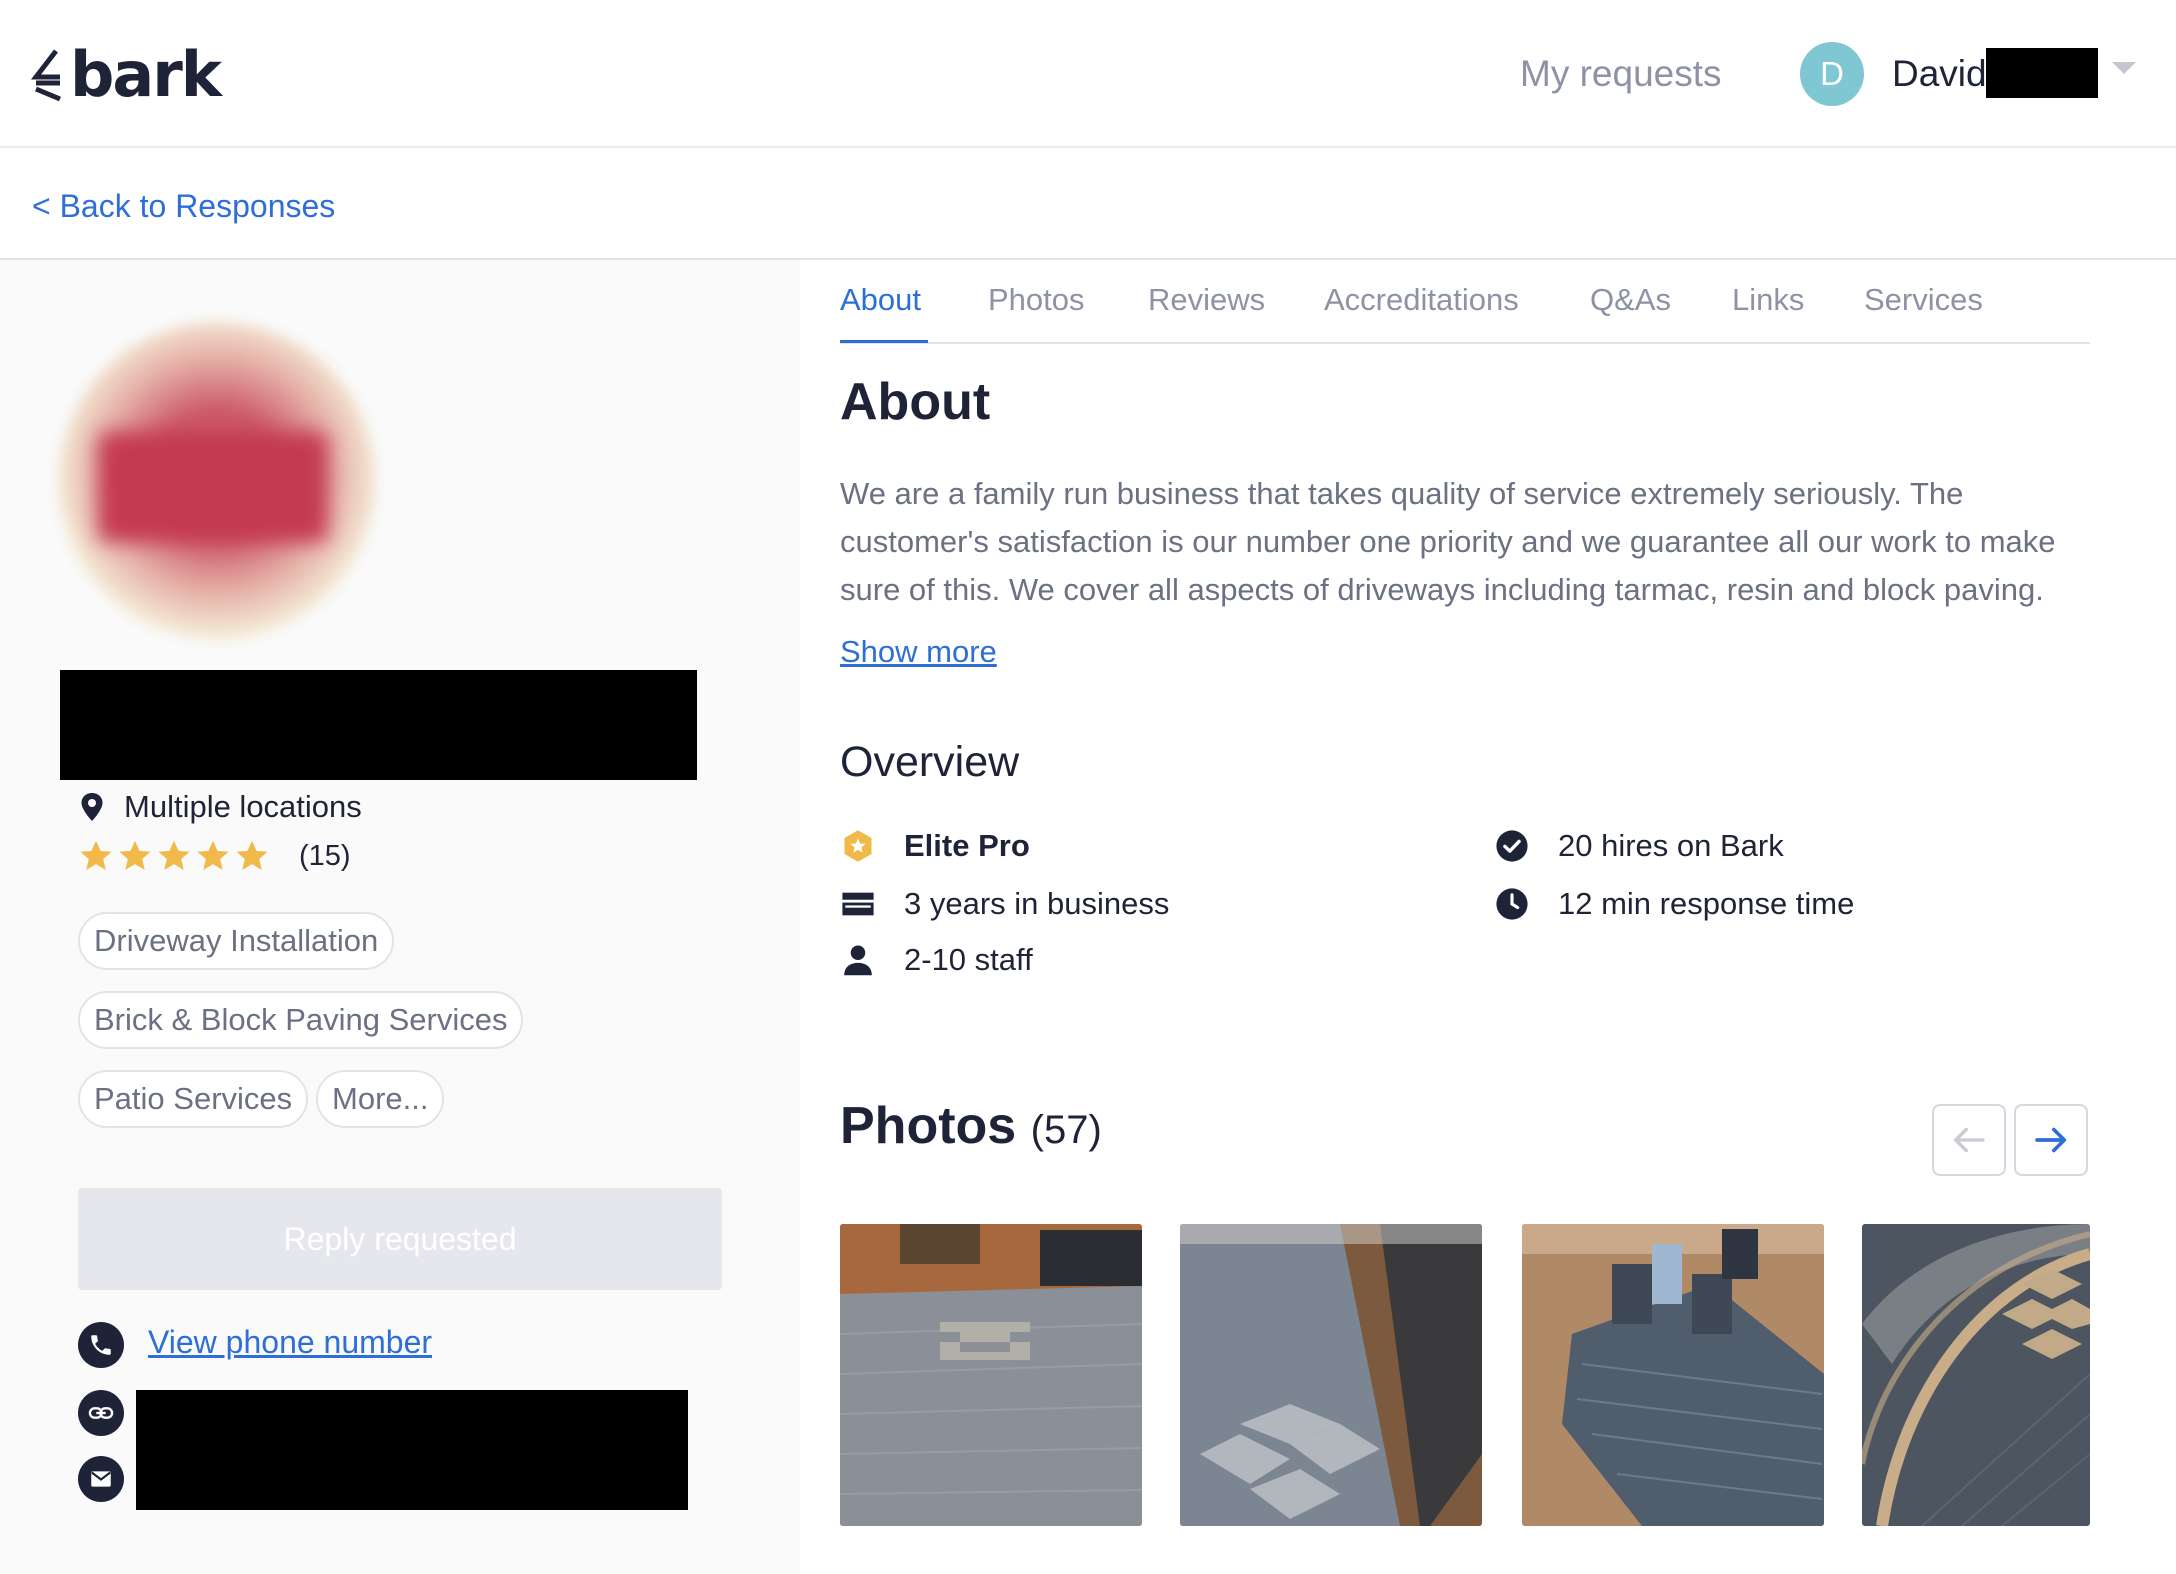 This screenshot has width=2176, height=1574. What do you see at coordinates (101, 1345) in the screenshot?
I see `phone-icon` at bounding box center [101, 1345].